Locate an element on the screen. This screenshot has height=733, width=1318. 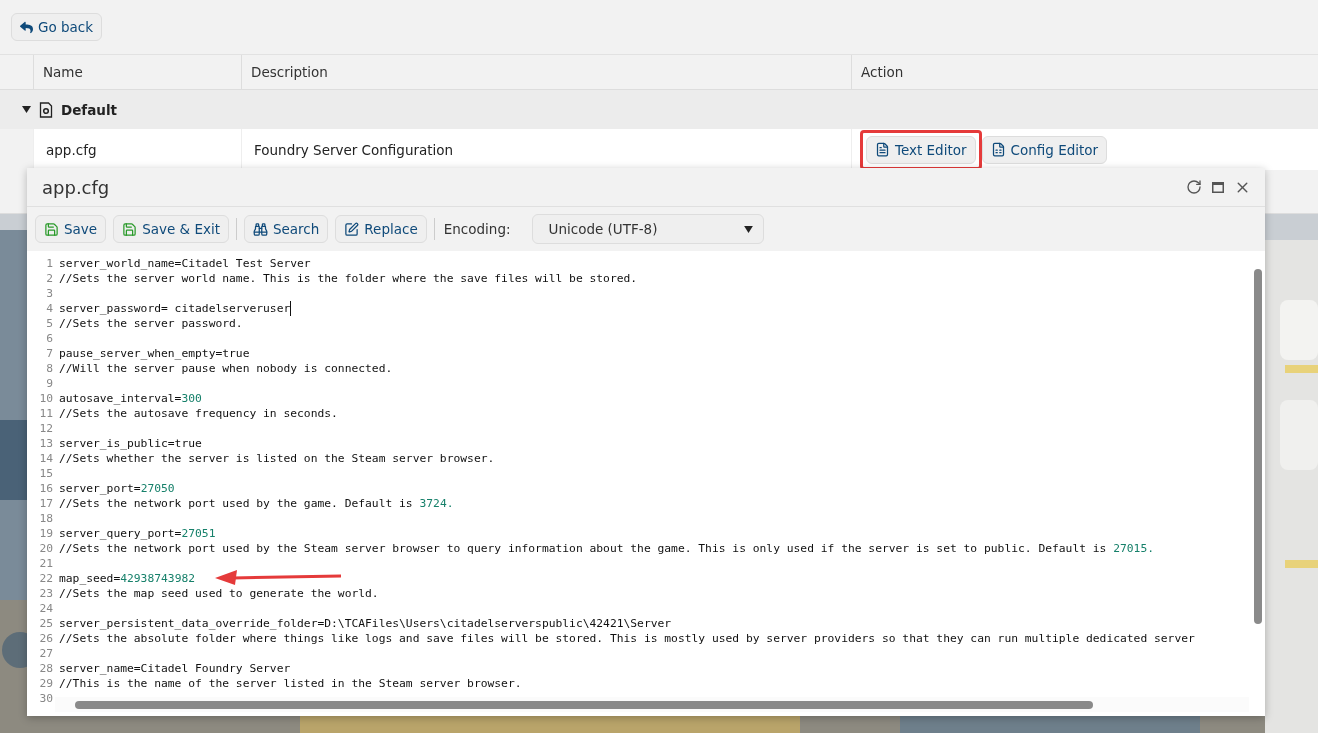
code-line: //Sets the server world name. This is the folder where the save files will be stored. is located at coordinates (348, 278).